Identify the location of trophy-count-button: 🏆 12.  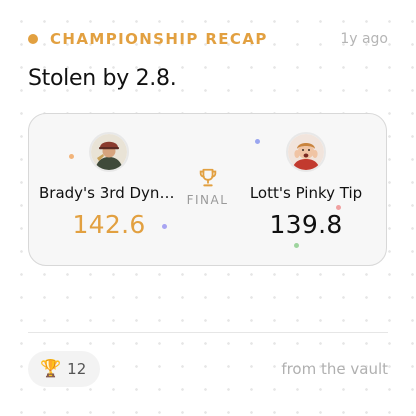
(64, 369).